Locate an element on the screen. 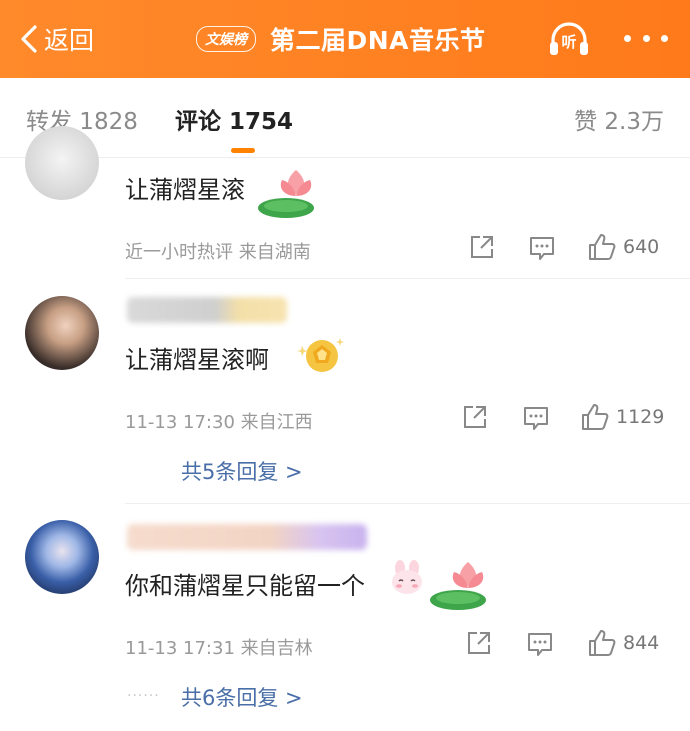 The width and height of the screenshot is (690, 731). comment-meta: 近一小时热评 来自湖南 is located at coordinates (218, 252).